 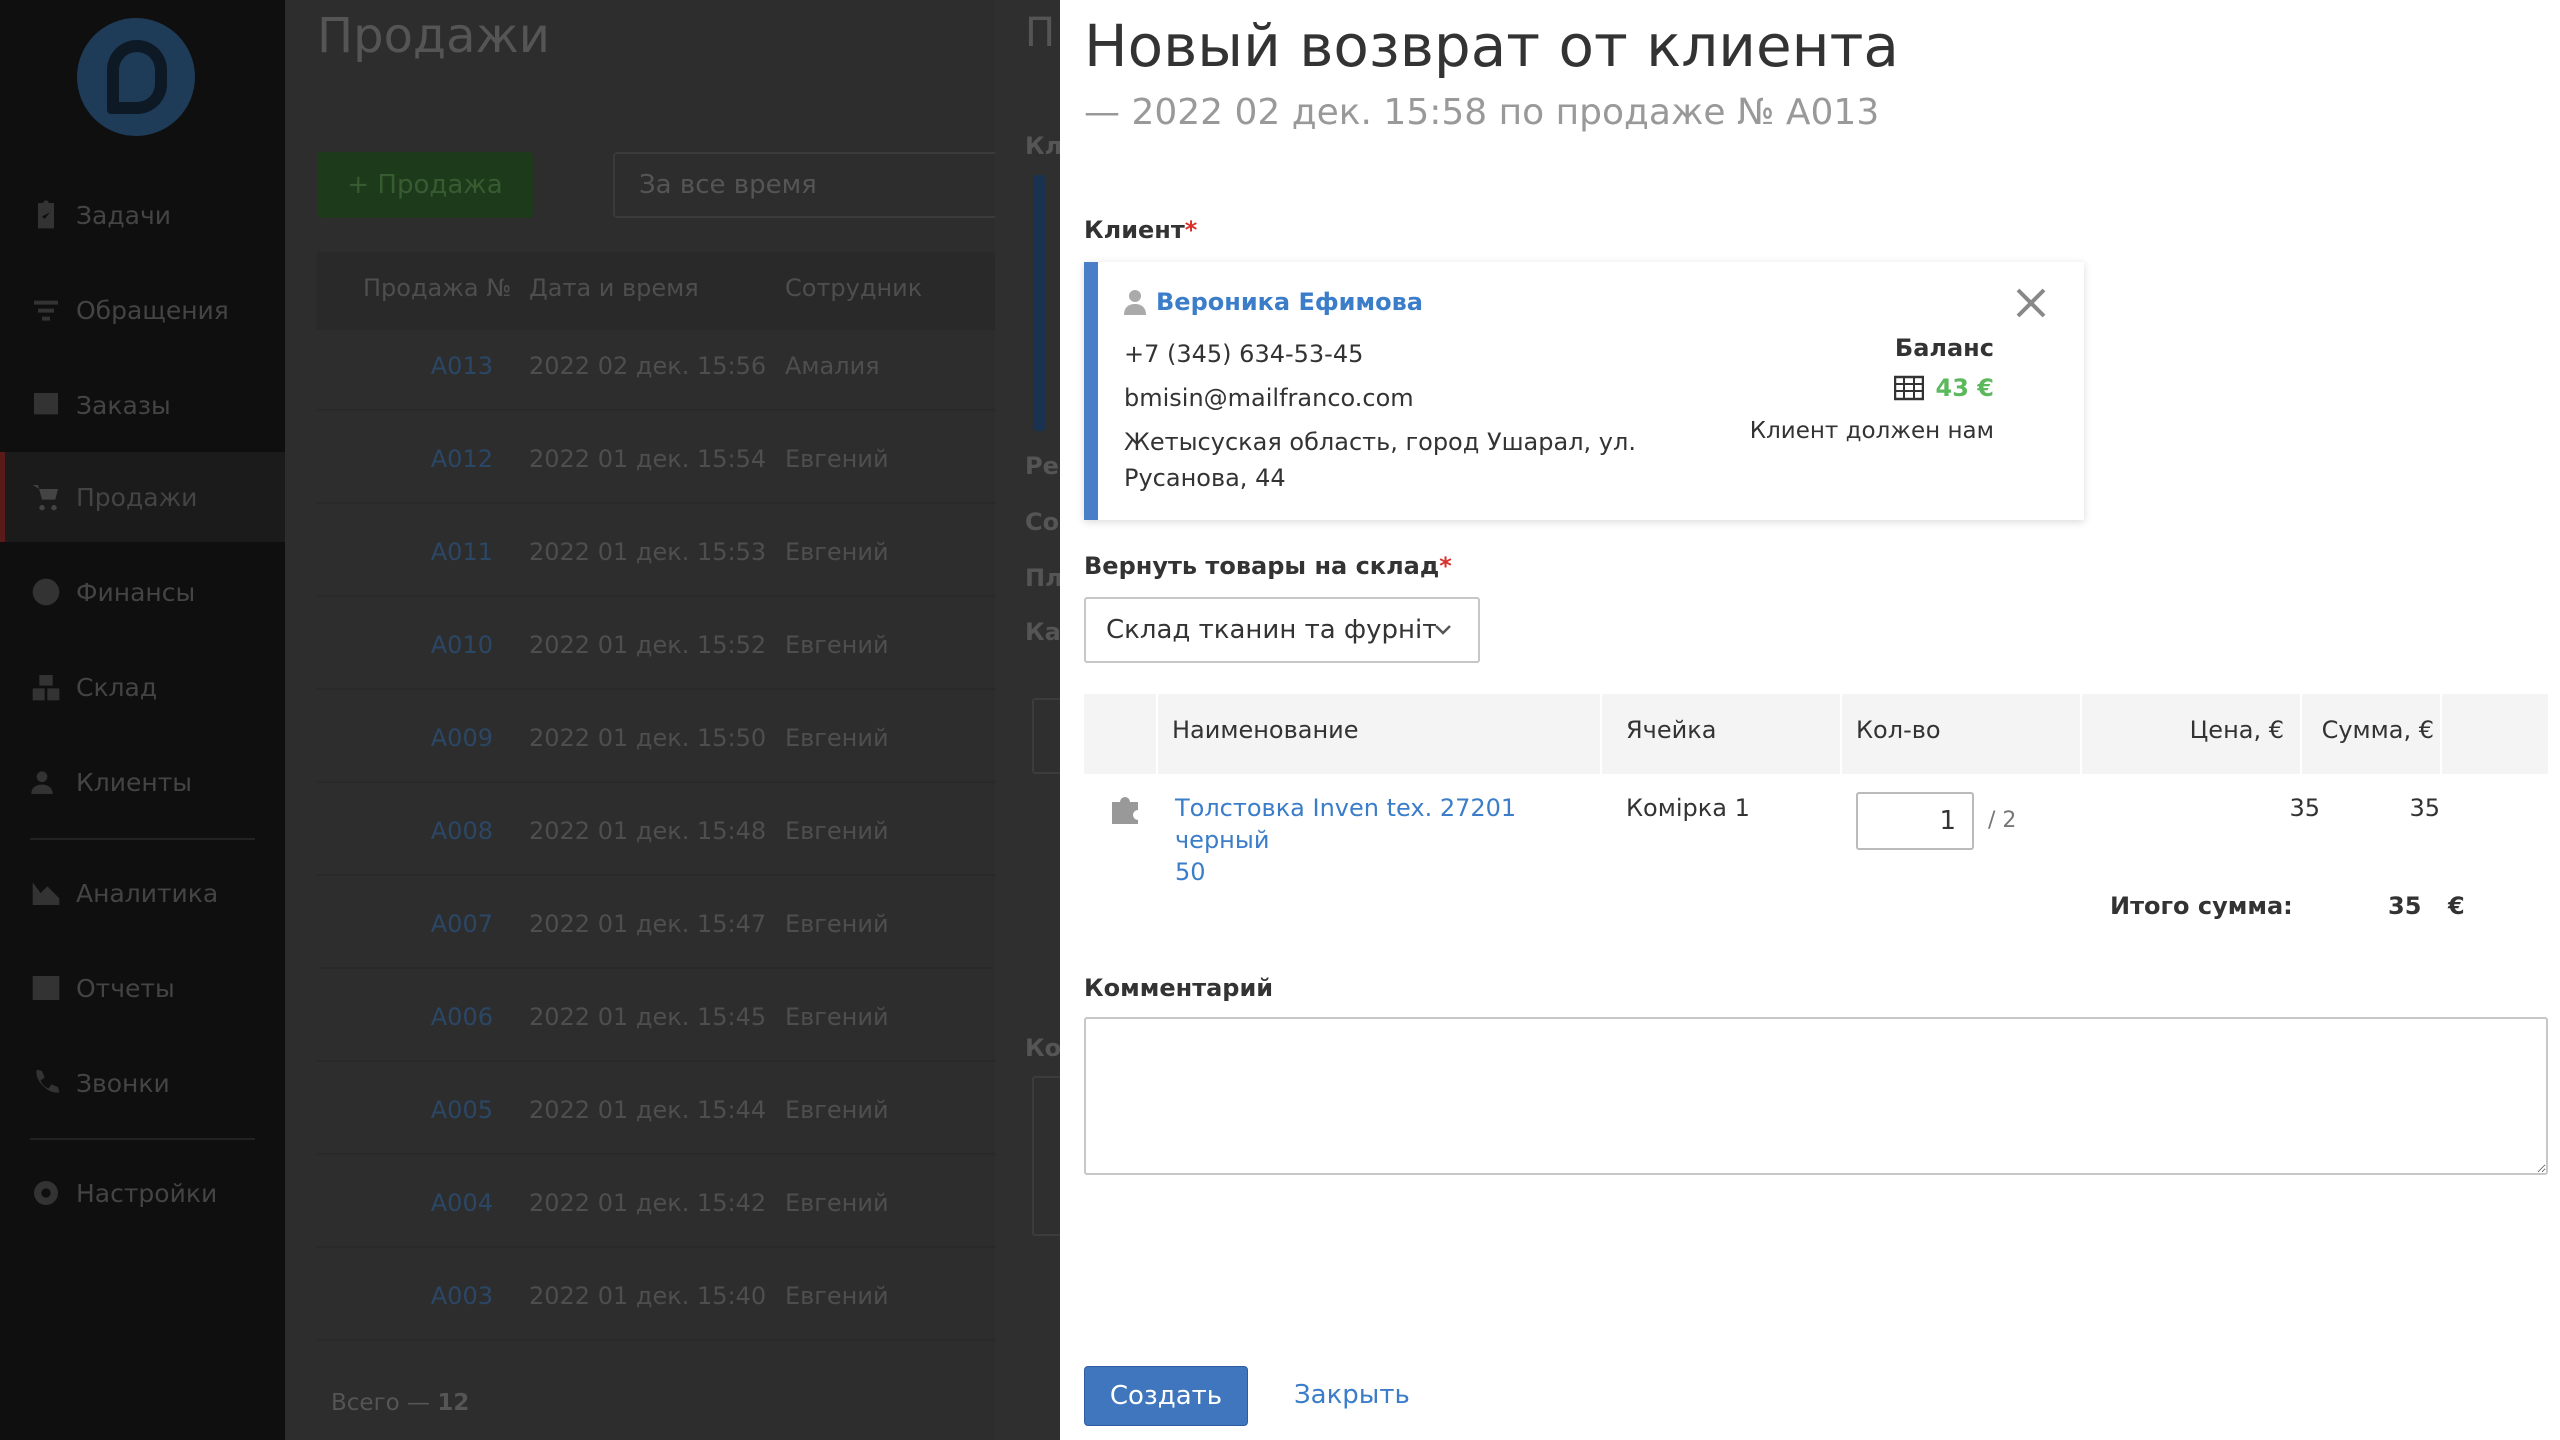 What do you see at coordinates (656, 1015) in the screenshot?
I see `table-row: A006 2022 01 дек. 15:45 Евгений` at bounding box center [656, 1015].